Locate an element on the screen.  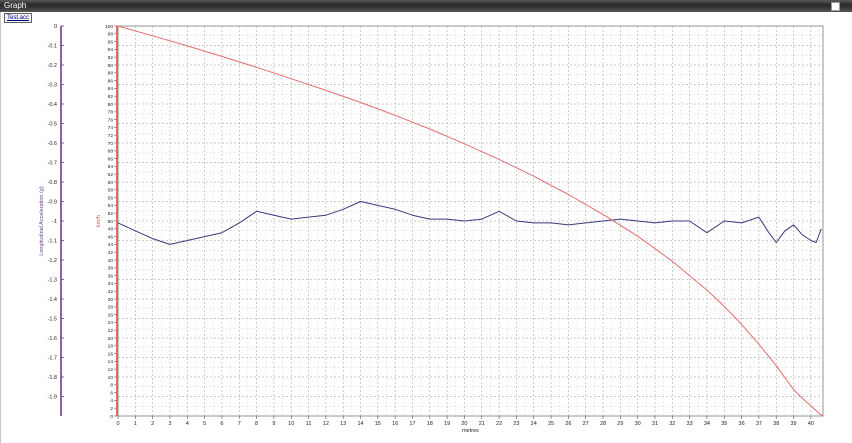
speed-axis-tick-label: 16 is located at coordinates (111, 354).